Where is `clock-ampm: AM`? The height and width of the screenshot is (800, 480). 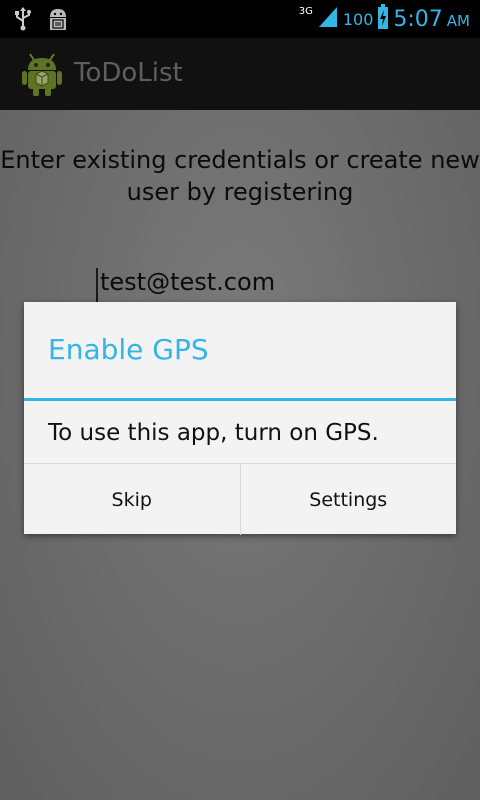 clock-ampm: AM is located at coordinates (458, 20).